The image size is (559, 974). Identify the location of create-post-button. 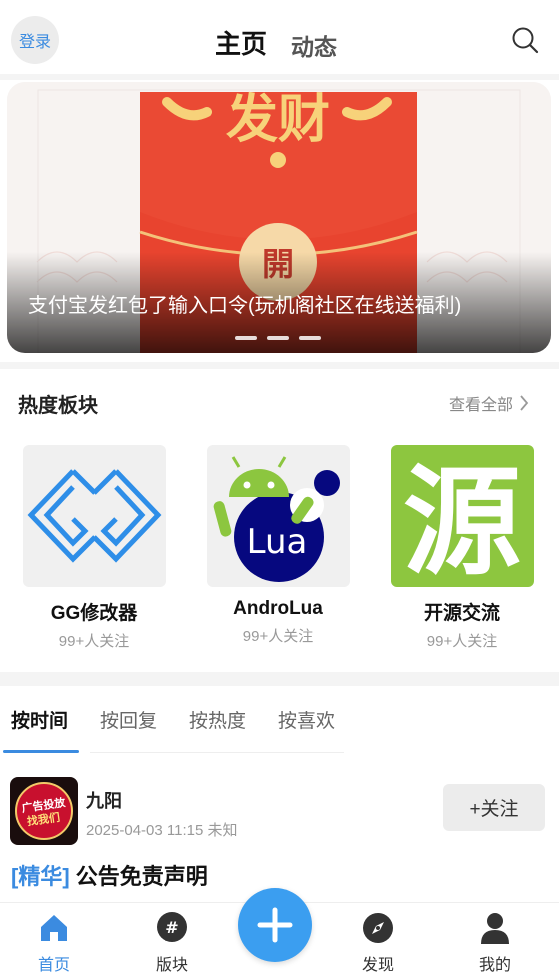
(275, 925).